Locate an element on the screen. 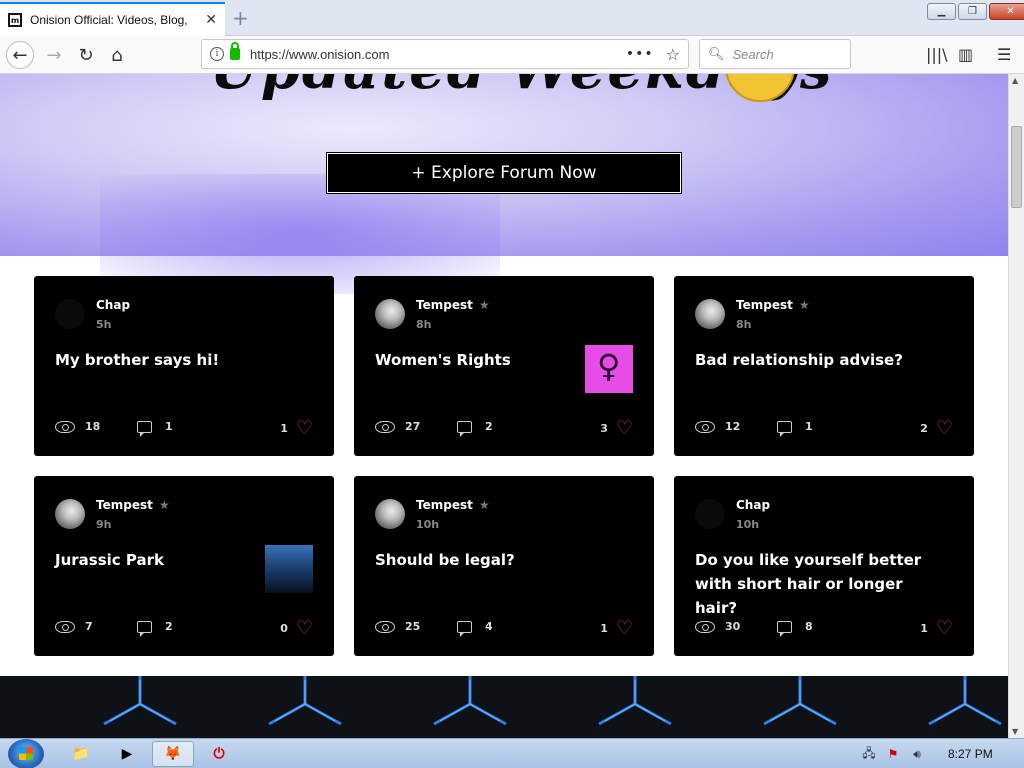 The height and width of the screenshot is (768, 1024). forum-post-card: Tempest ★ 9h Jurassic Park 7 2 0 ♡ is located at coordinates (184, 566).